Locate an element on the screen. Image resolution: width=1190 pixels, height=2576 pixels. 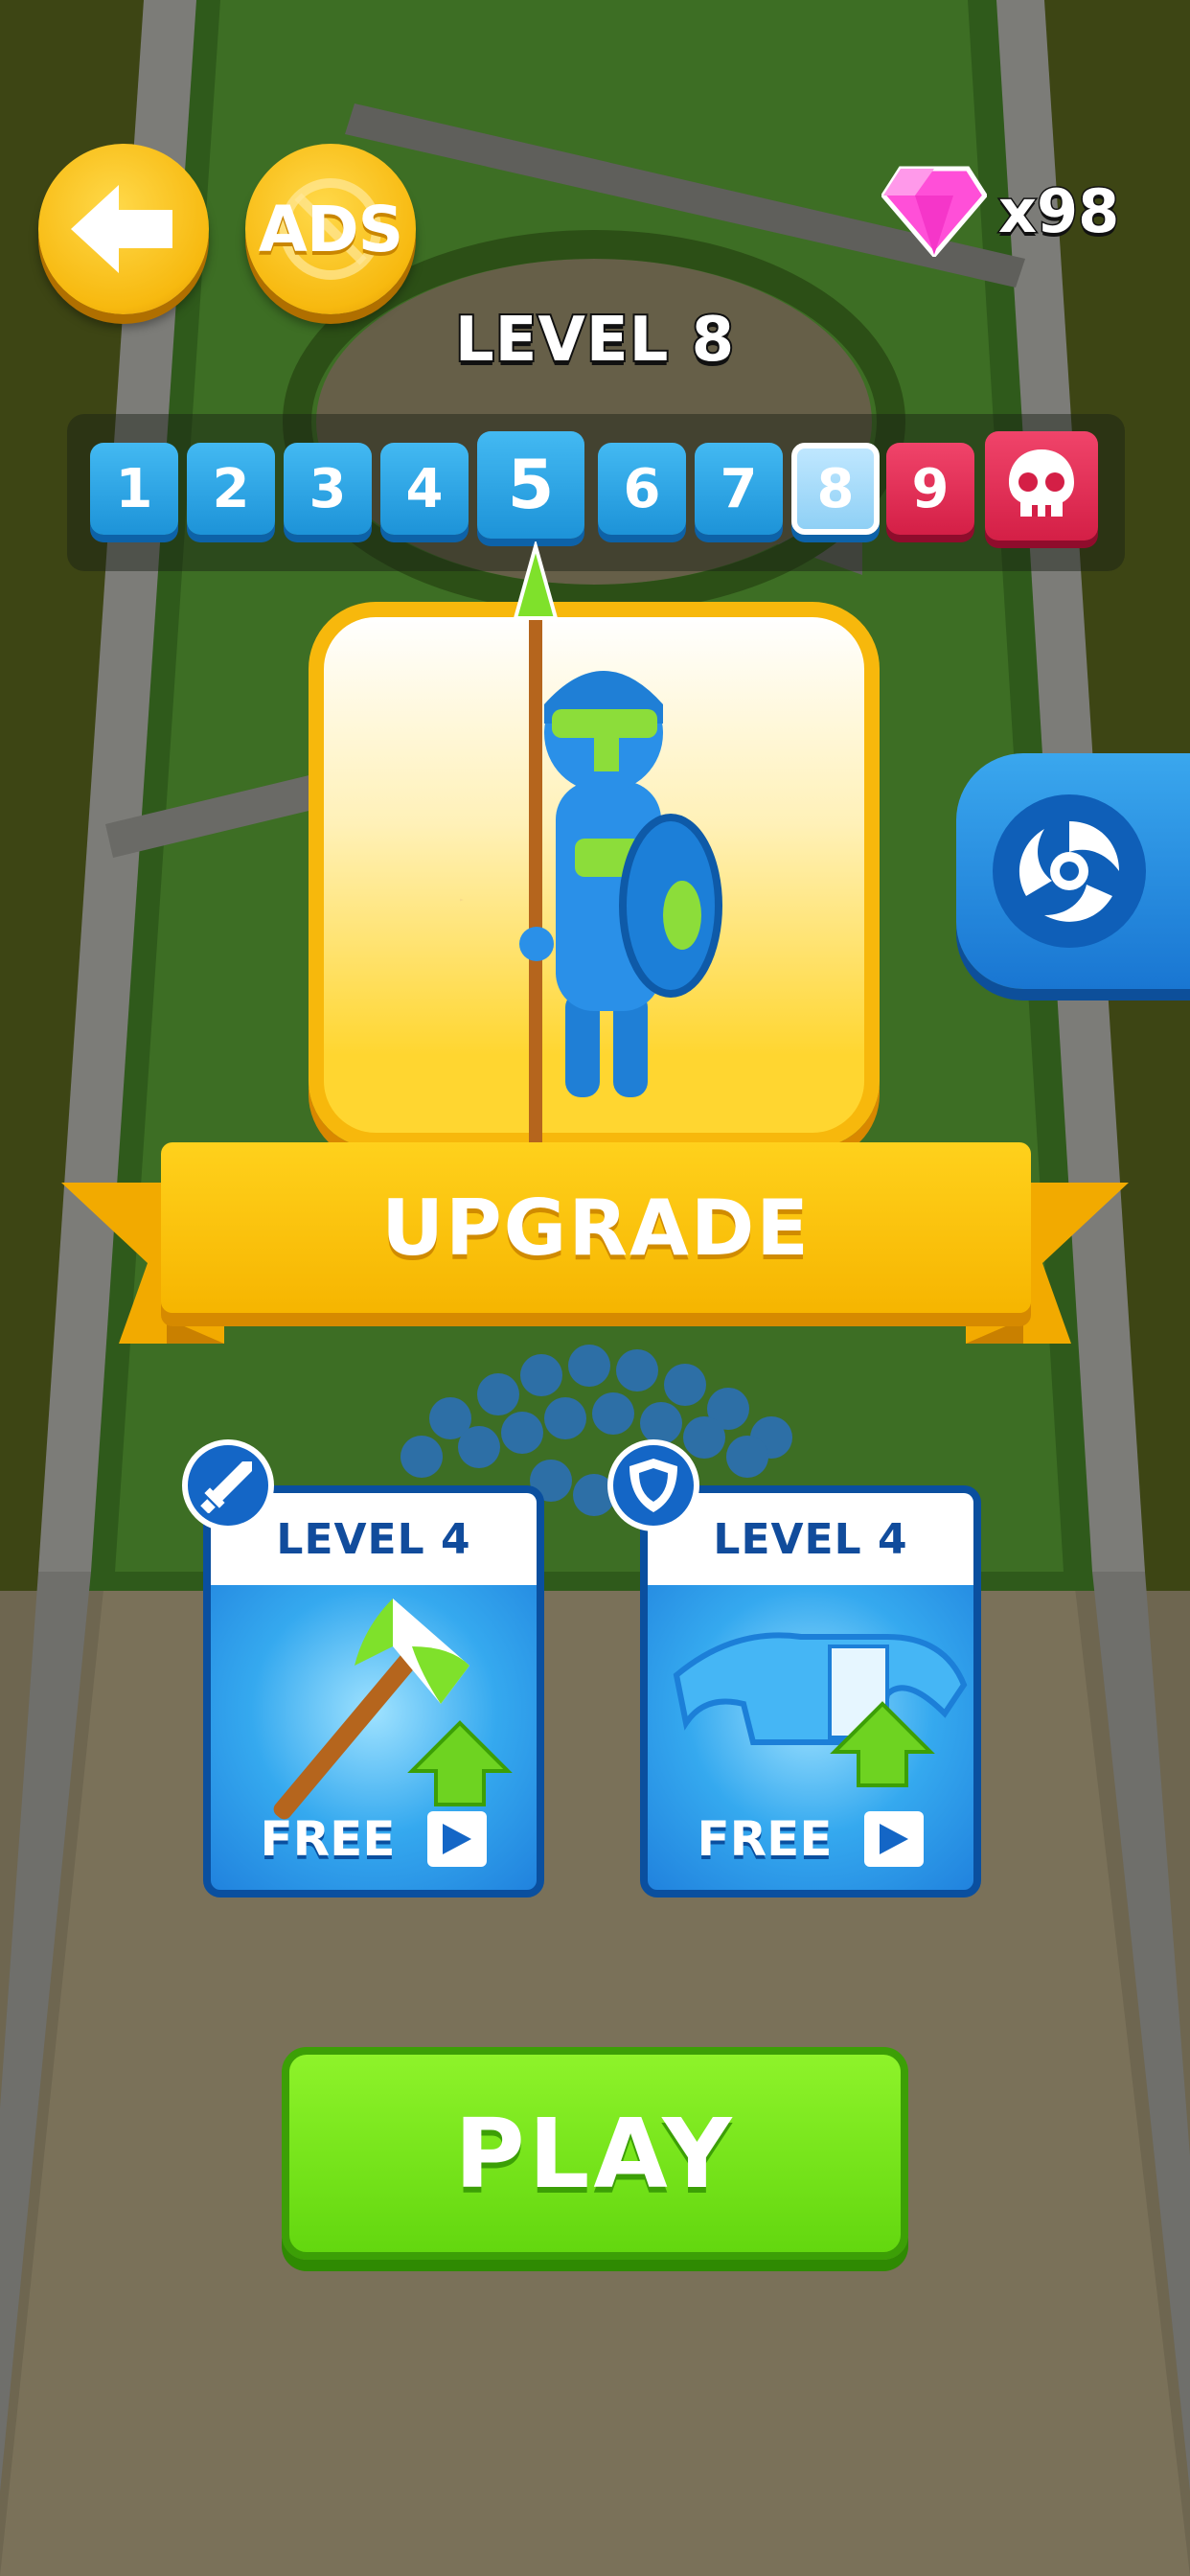
back-button is located at coordinates (124, 229).